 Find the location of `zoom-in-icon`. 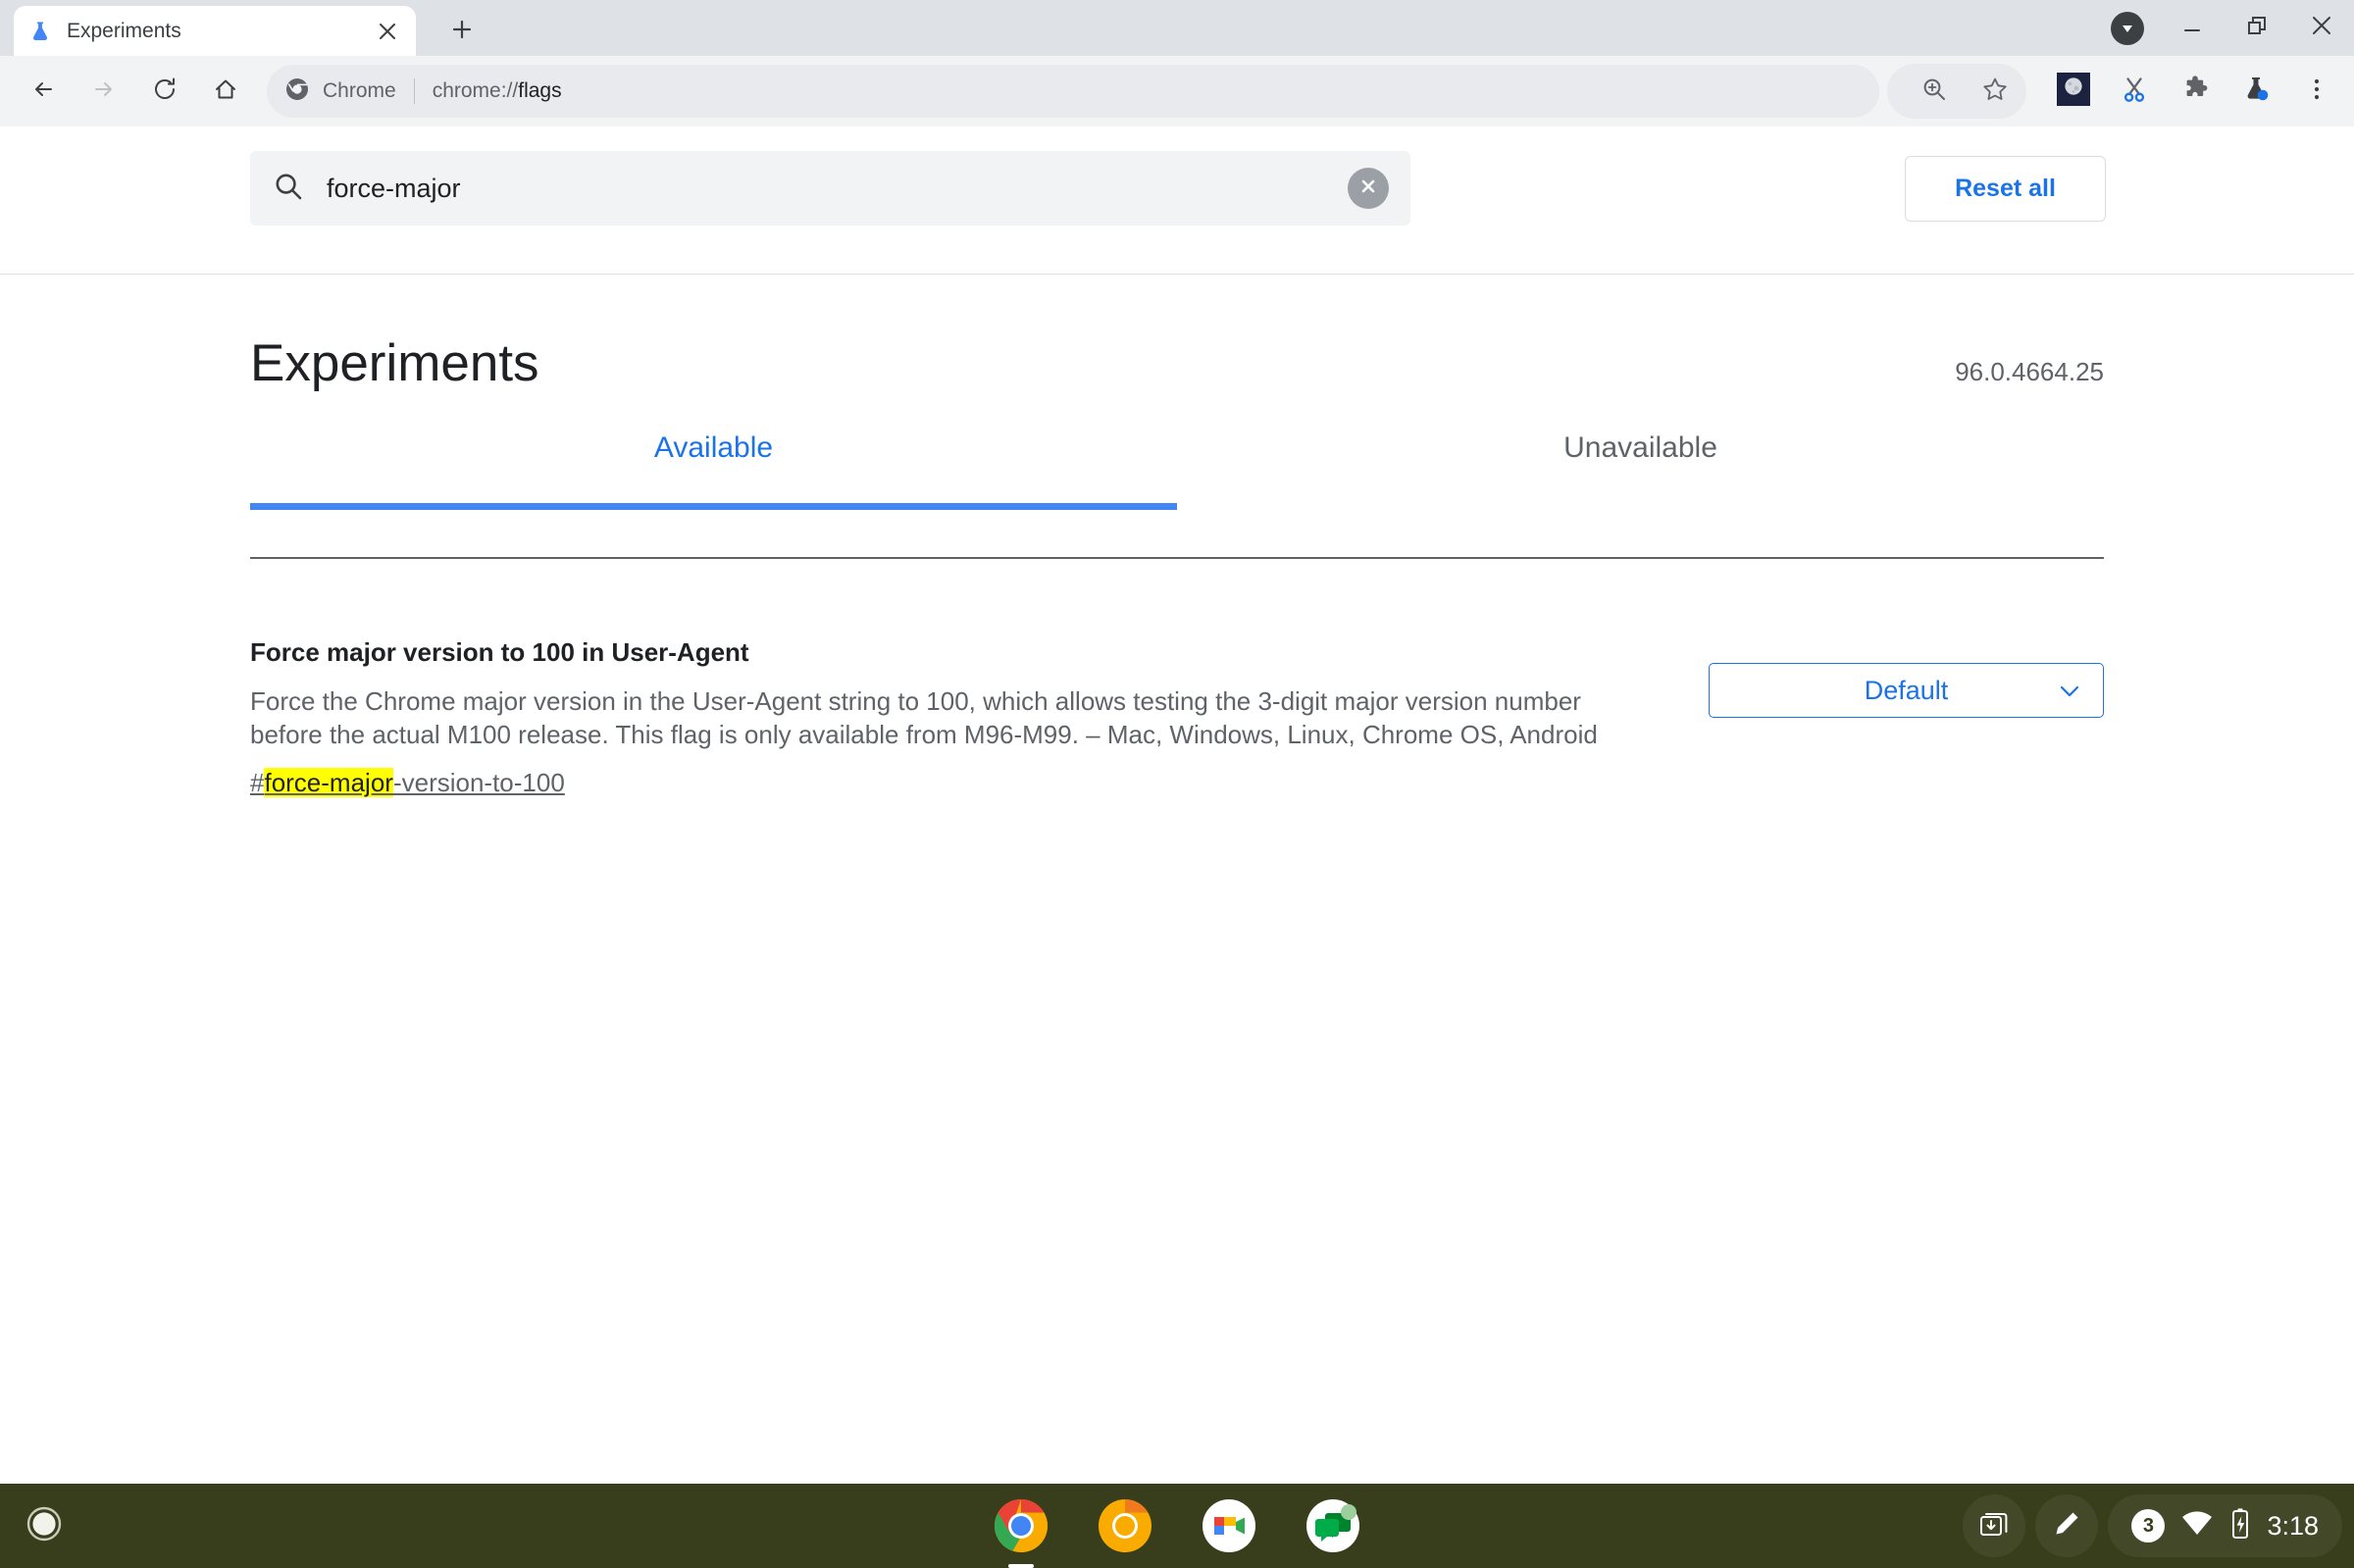

zoom-in-icon is located at coordinates (1934, 92).